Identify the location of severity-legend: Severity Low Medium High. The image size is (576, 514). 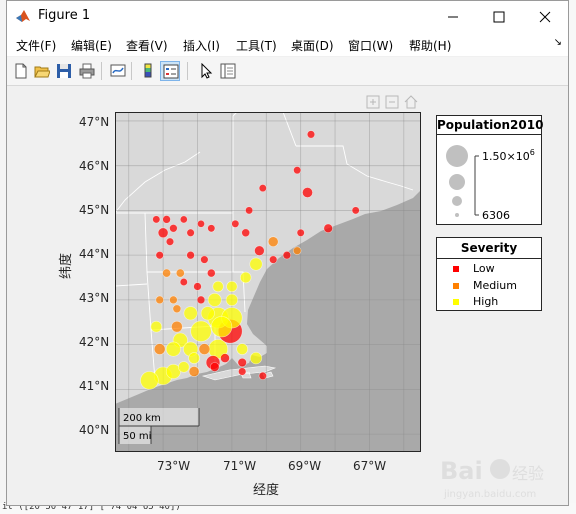
(489, 274).